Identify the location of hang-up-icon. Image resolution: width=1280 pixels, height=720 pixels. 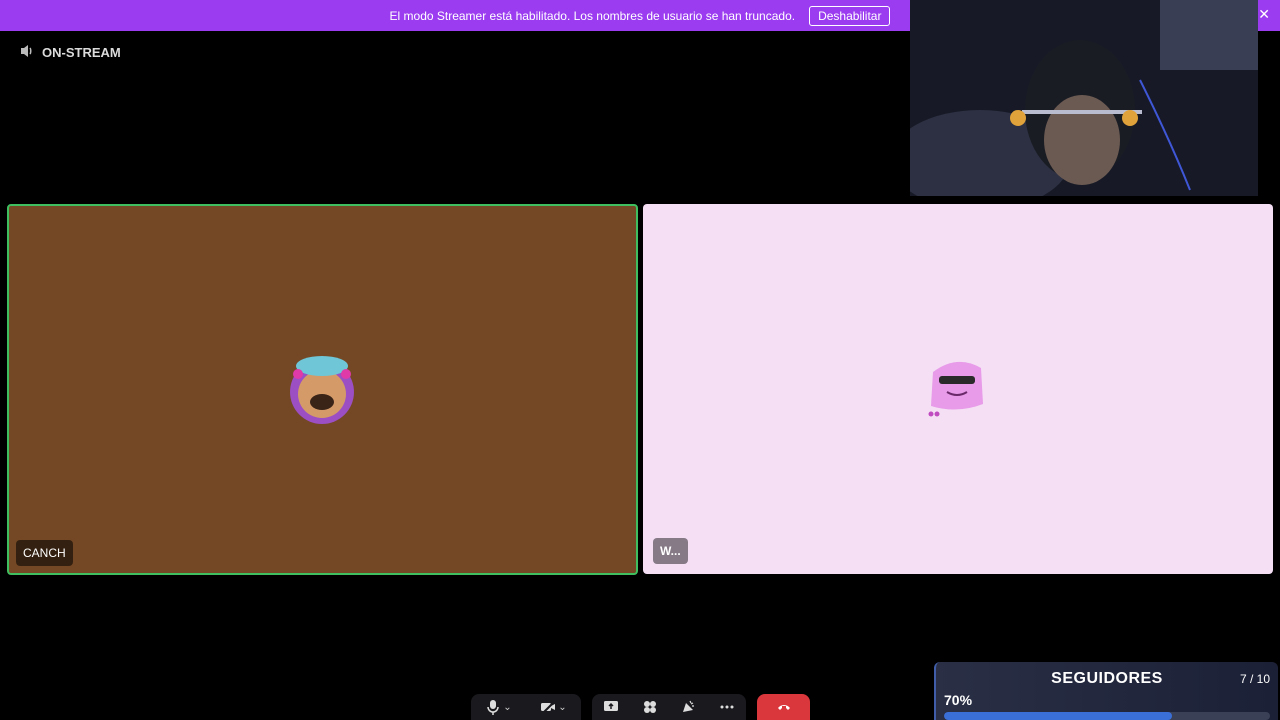
(784, 707).